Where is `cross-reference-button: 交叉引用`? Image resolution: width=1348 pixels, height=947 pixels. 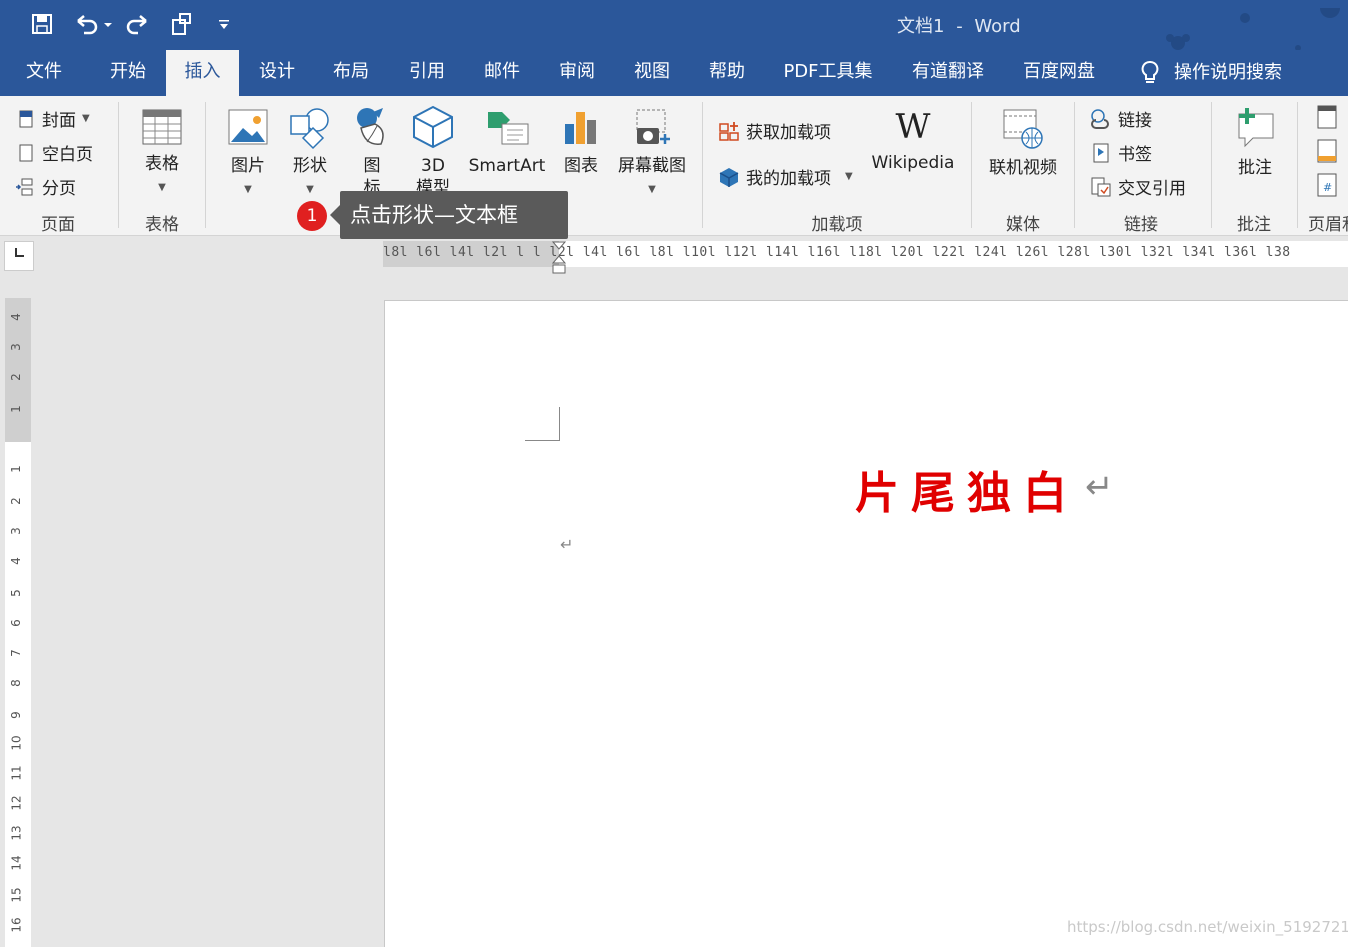 cross-reference-button: 交叉引用 is located at coordinates (1138, 186).